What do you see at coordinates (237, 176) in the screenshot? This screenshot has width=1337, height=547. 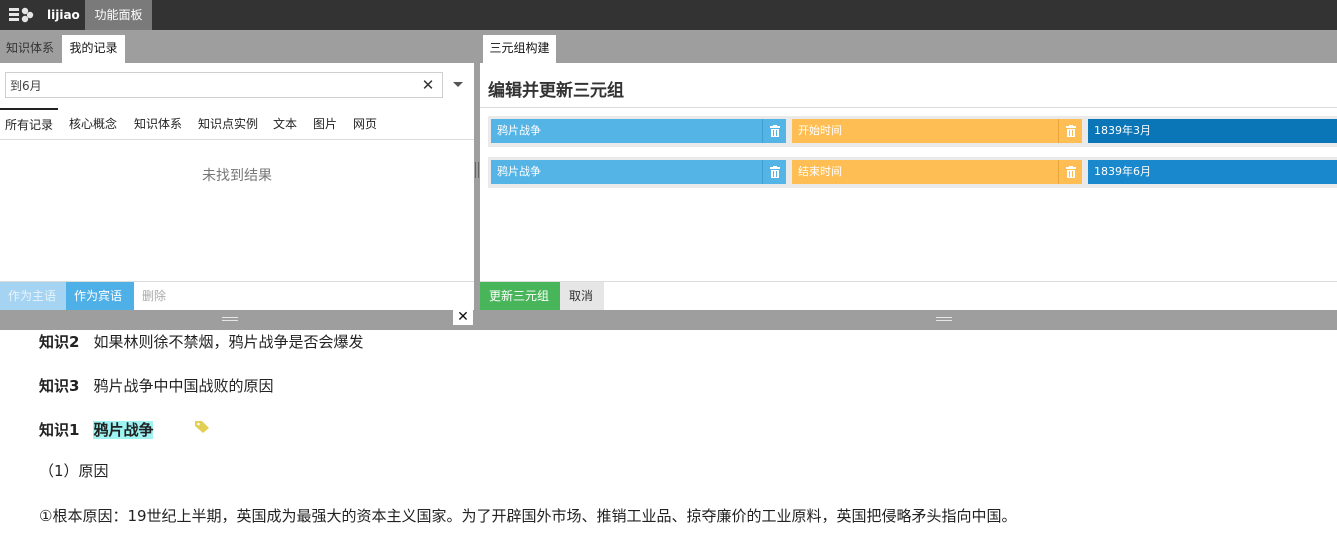 I see `empty-results-message: 未找到结果` at bounding box center [237, 176].